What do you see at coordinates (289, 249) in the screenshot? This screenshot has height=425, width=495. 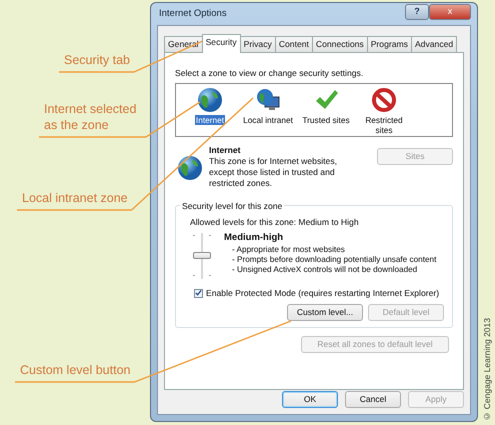 I see `bullet-text: - Appropriate for most websites` at bounding box center [289, 249].